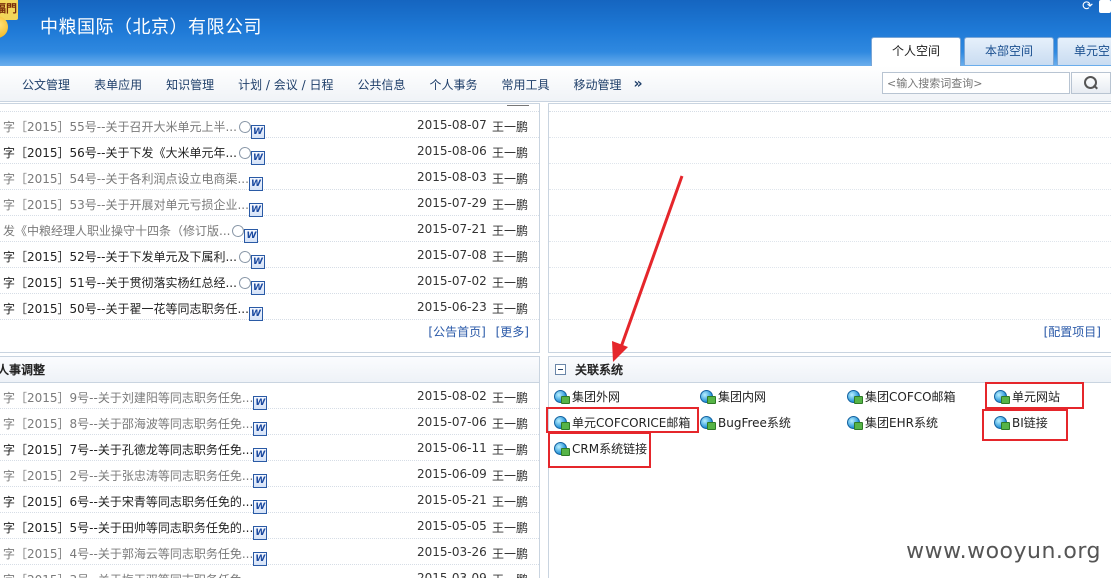 The image size is (1111, 578). I want to click on table-row: 字［2015］3号--关于梅玉双等同志职务任免W 2015-03-09 王一鹏, so click(269, 571).